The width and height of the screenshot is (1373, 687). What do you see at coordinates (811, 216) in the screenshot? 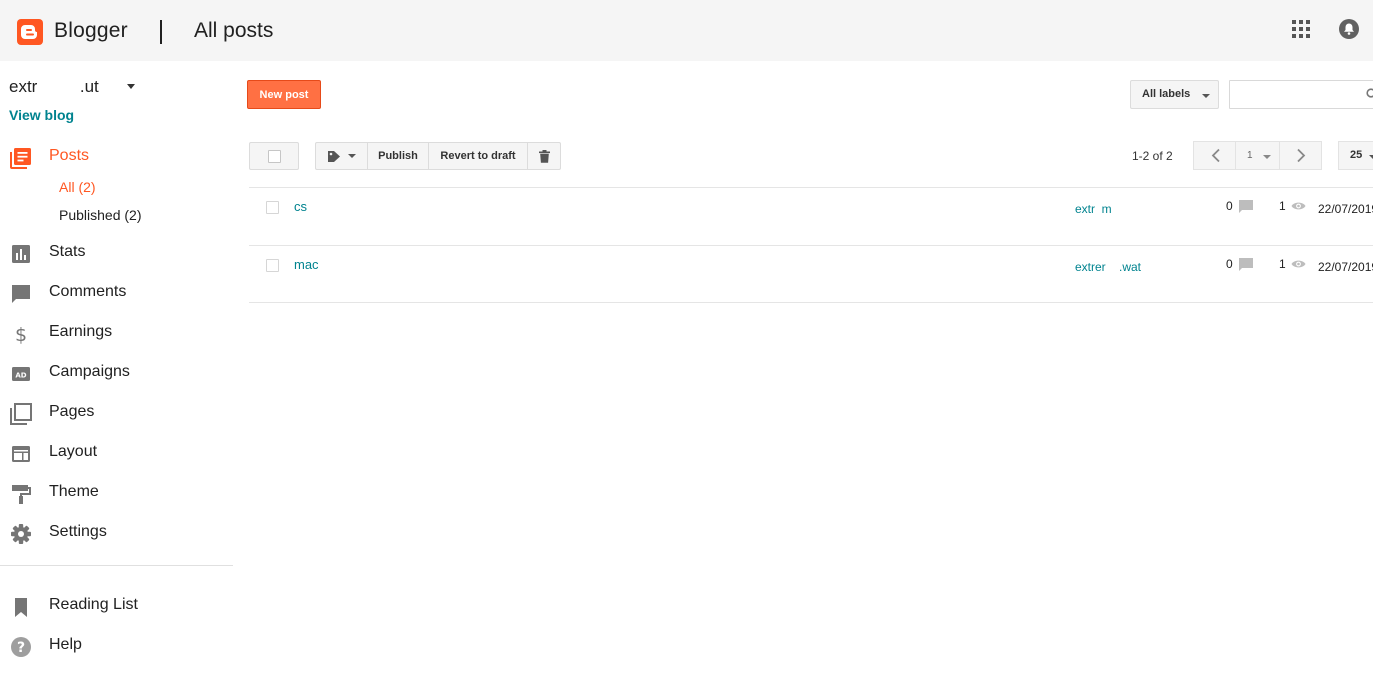
I see `table-row: cs extr m 0 1 22/07/2019` at bounding box center [811, 216].